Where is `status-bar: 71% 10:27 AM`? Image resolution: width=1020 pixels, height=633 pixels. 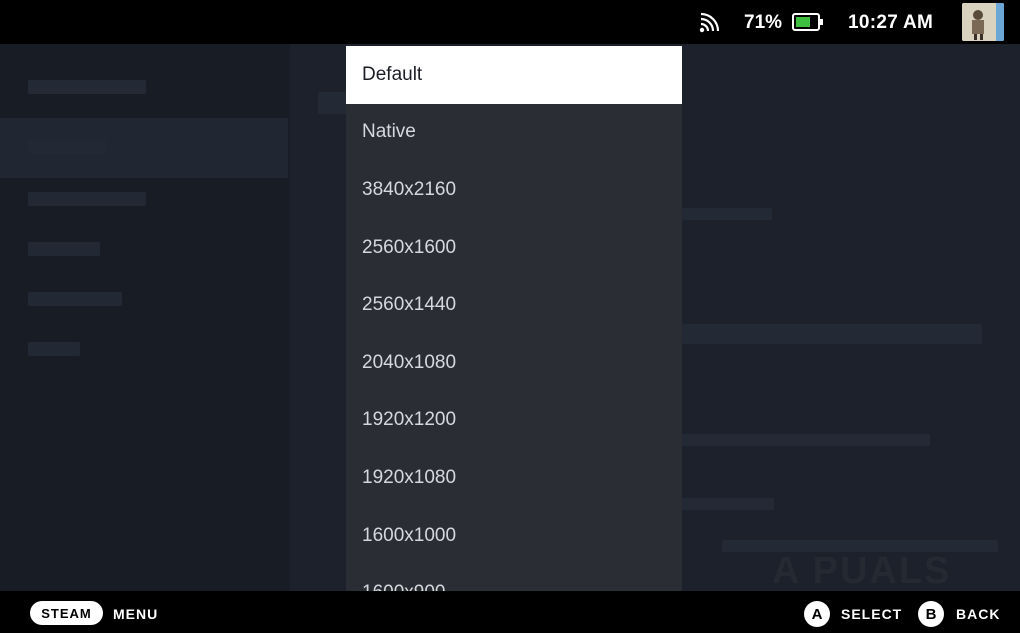 status-bar: 71% 10:27 AM is located at coordinates (510, 22).